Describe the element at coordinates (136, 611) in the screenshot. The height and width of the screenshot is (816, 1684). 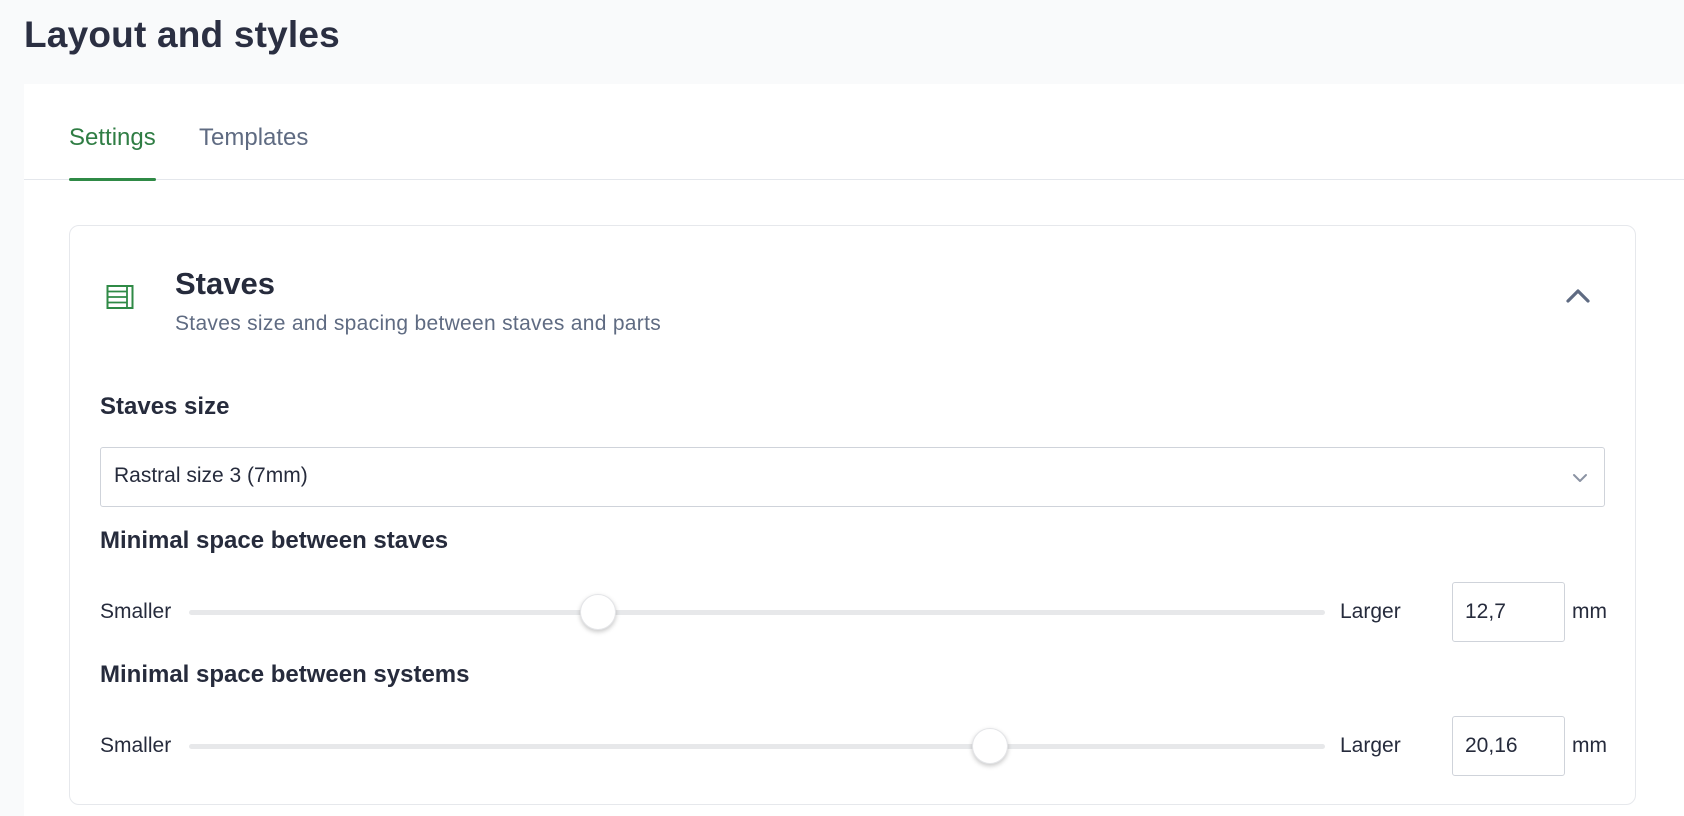
I see `staves-spacing-min-label: Smaller` at that location.